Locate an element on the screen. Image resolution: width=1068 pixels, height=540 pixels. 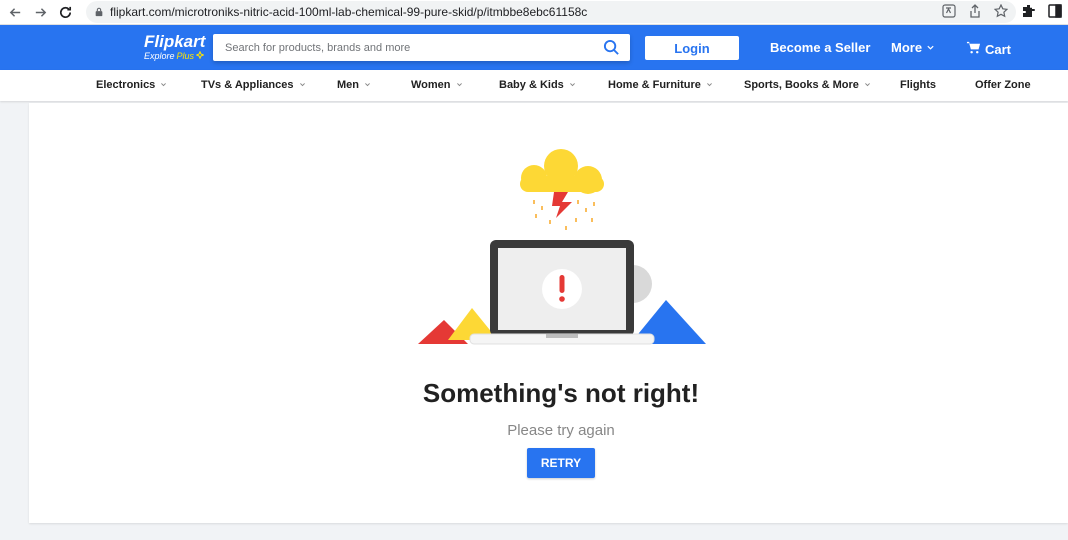
cart-link: Cart is located at coordinates (988, 49).